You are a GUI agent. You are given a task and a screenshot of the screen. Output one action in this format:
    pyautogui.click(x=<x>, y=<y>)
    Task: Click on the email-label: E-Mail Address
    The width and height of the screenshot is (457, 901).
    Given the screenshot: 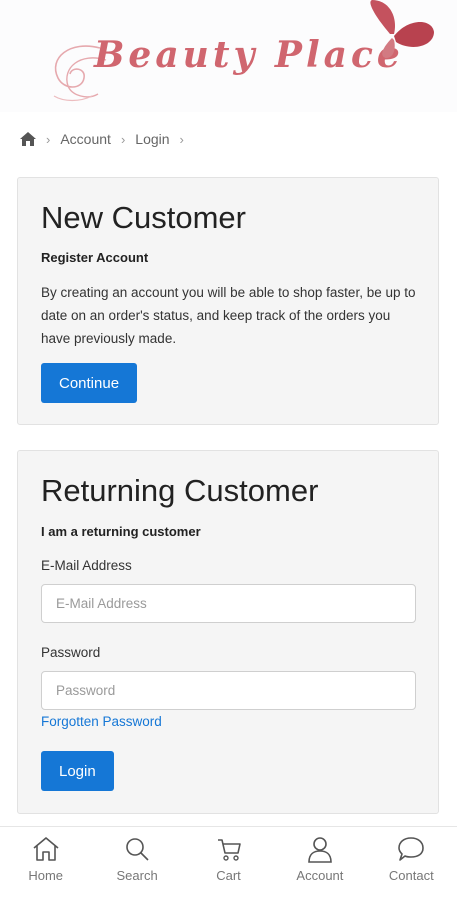 What is the action you would take?
    pyautogui.click(x=86, y=565)
    